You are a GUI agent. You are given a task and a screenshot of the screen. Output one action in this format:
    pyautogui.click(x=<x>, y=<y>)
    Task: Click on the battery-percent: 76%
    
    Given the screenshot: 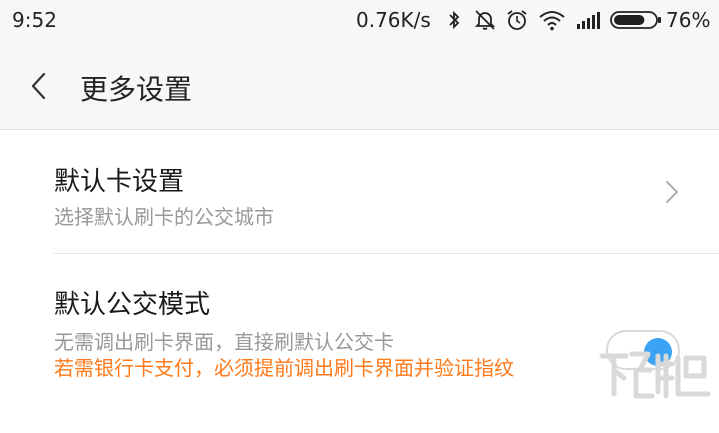 What is the action you would take?
    pyautogui.click(x=688, y=20)
    